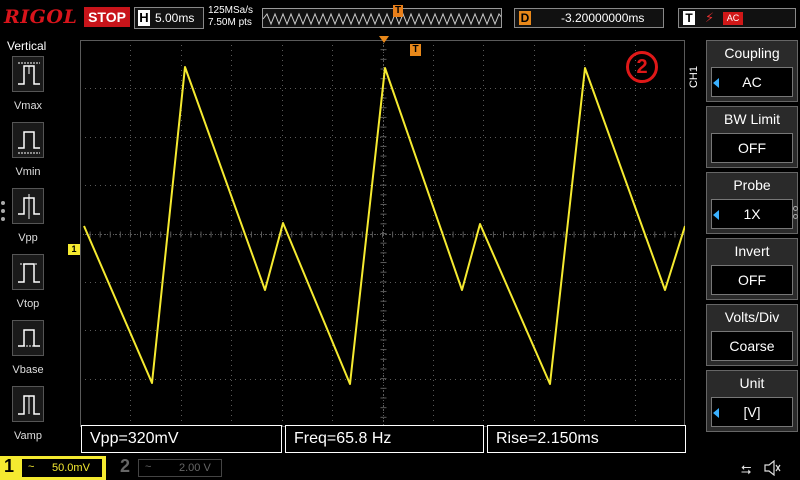 The height and width of the screenshot is (480, 800). I want to click on vbase-icon, so click(29, 338).